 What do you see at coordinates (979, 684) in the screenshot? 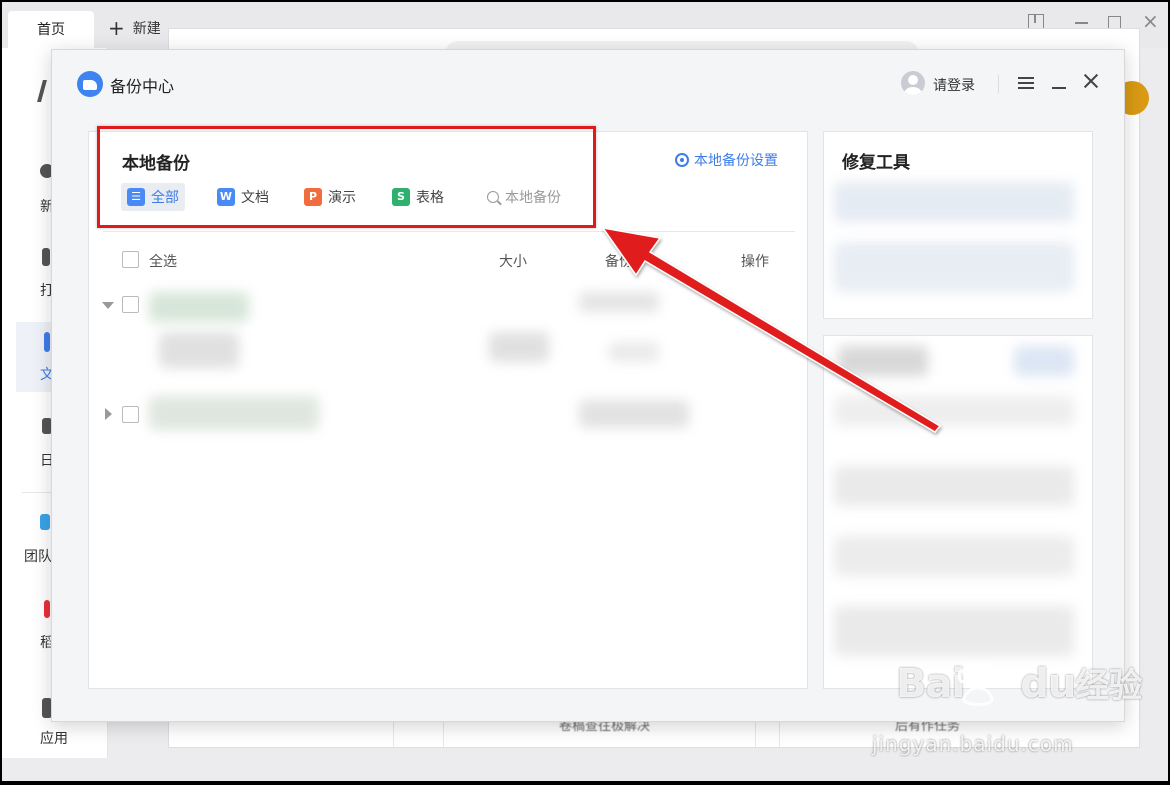
I see `baidu-paw-icon` at bounding box center [979, 684].